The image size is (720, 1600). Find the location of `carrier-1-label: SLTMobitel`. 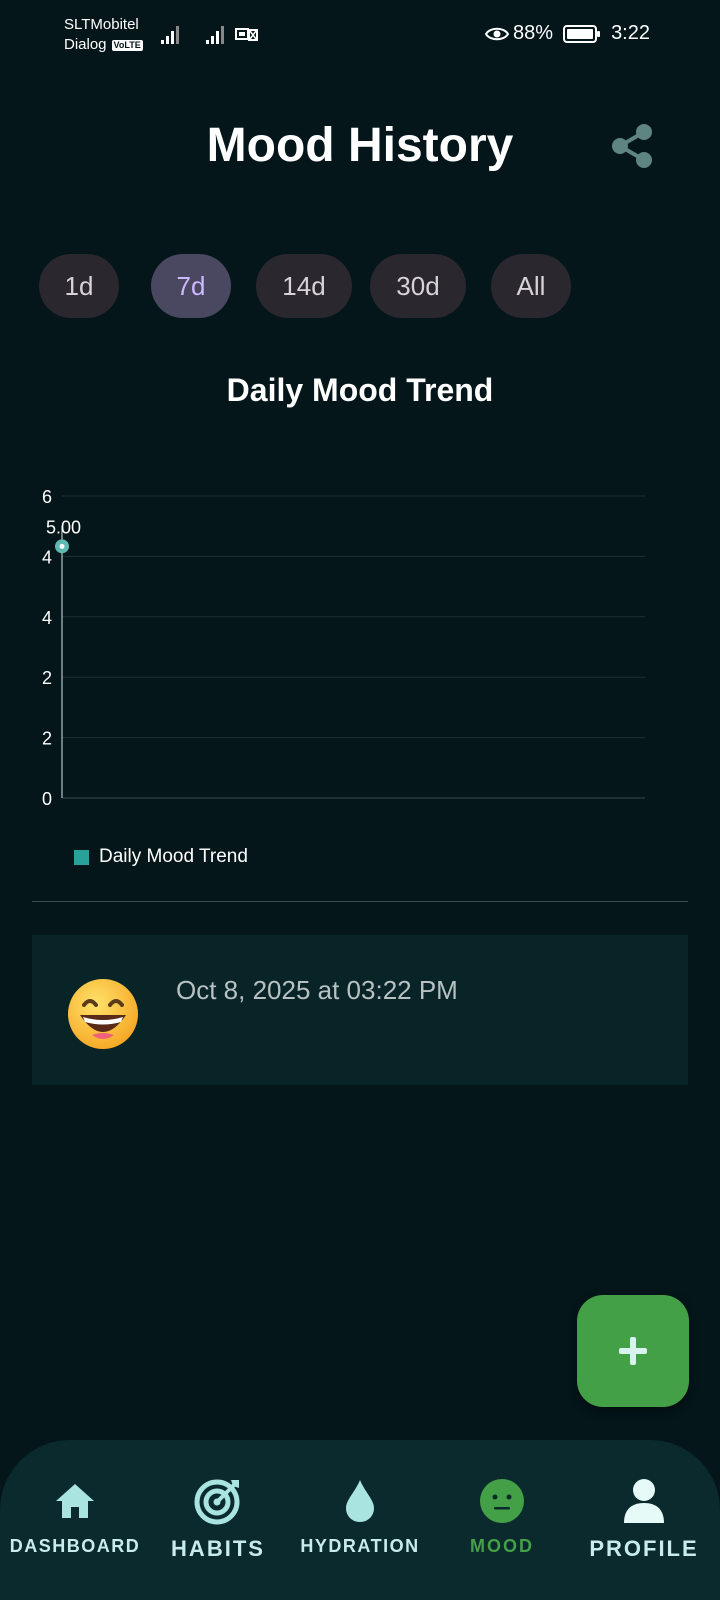

carrier-1-label: SLTMobitel is located at coordinates (101, 24).